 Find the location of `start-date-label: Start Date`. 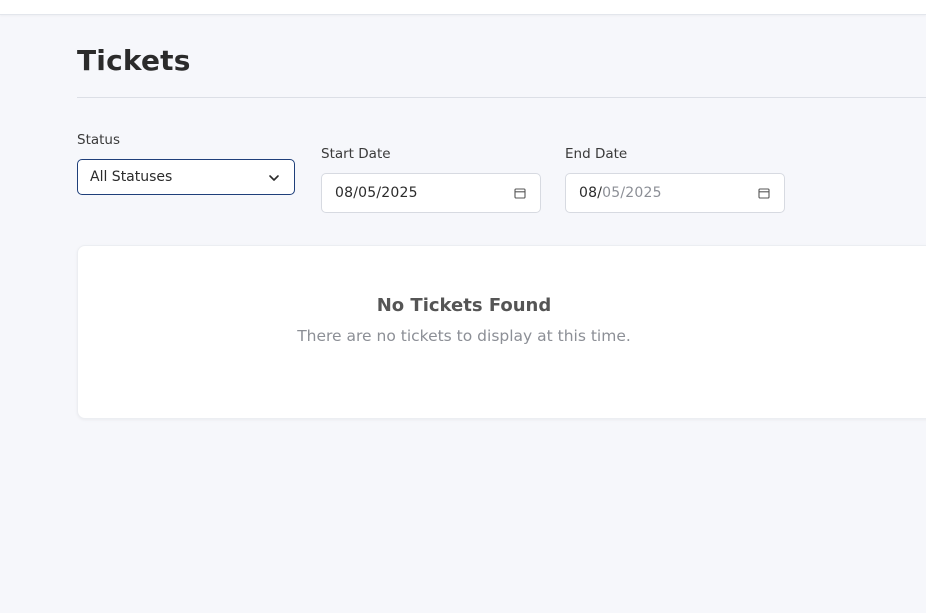

start-date-label: Start Date is located at coordinates (356, 154).